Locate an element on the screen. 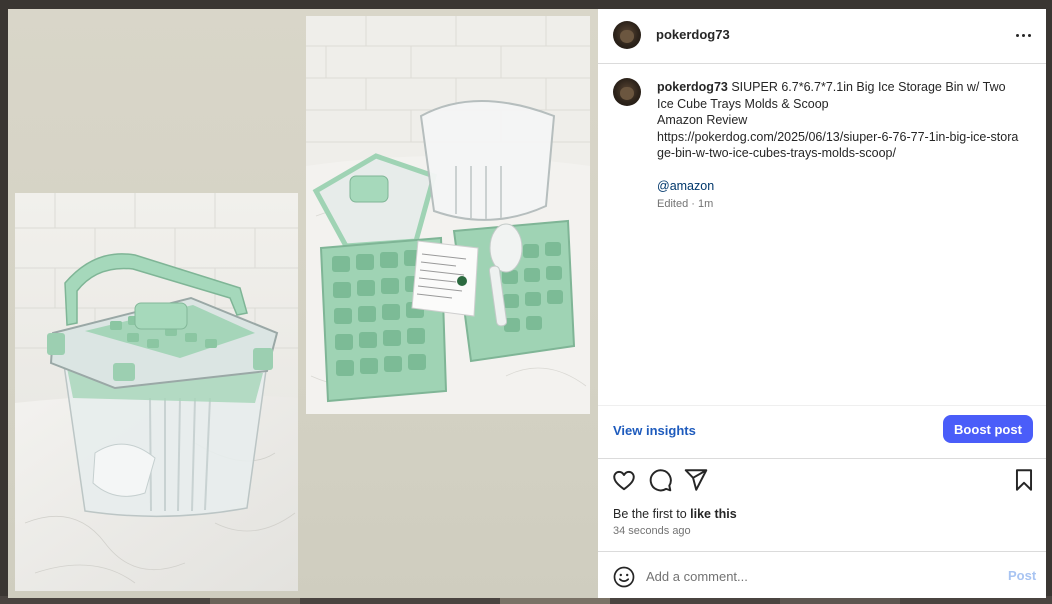 The image size is (1052, 604). post-timestamp: 34 seconds ago is located at coordinates (652, 531).